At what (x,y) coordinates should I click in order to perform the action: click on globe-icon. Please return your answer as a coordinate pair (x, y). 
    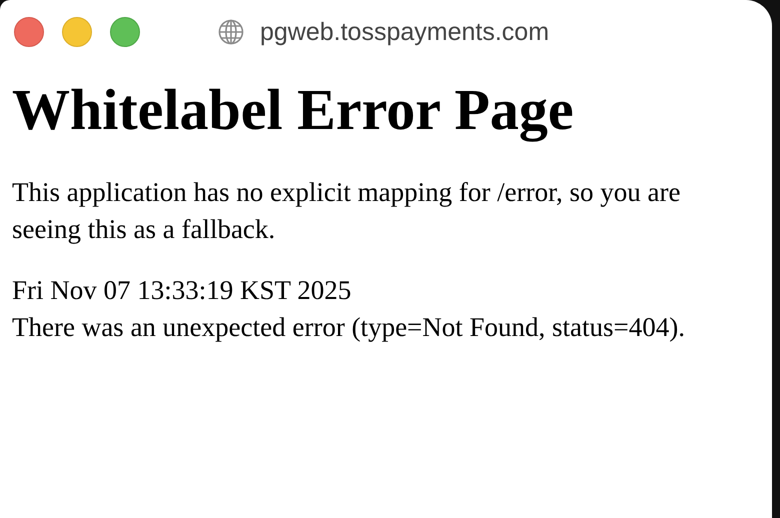
    Looking at the image, I should click on (231, 32).